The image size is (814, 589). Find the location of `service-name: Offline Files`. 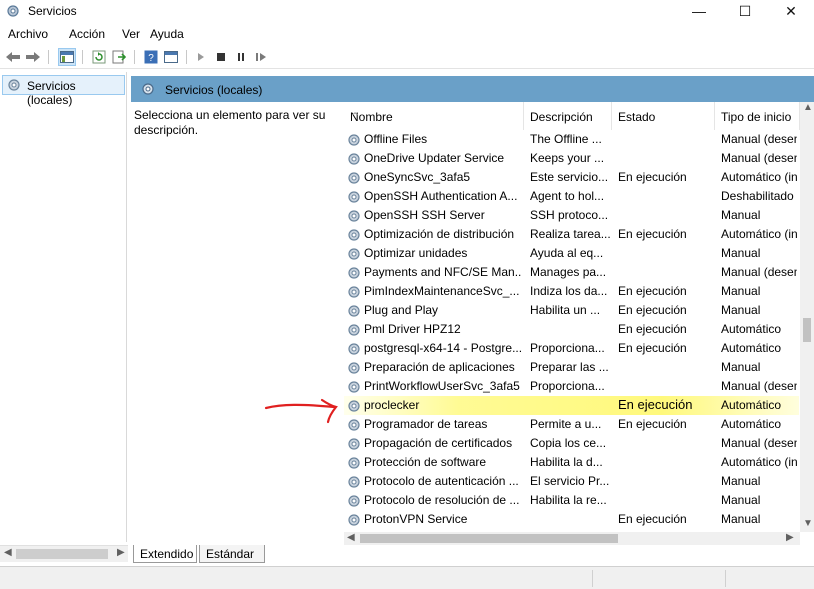

service-name: Offline Files is located at coordinates (396, 139).